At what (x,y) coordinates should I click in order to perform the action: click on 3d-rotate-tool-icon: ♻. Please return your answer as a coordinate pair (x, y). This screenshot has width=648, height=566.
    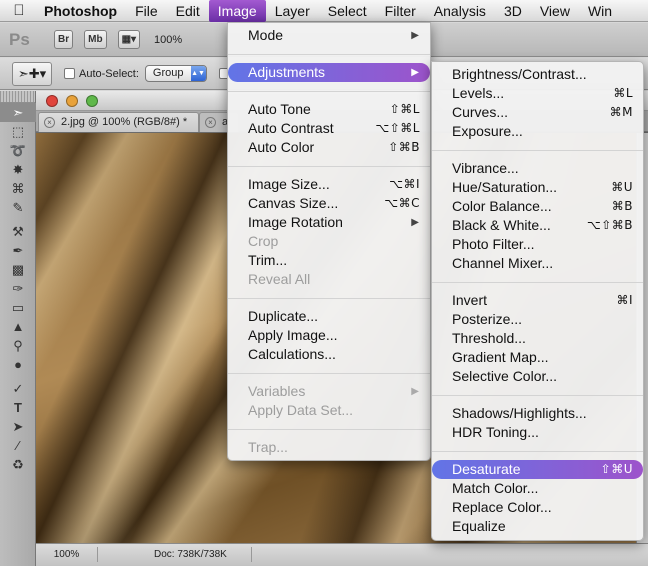
    Looking at the image, I should click on (18, 464).